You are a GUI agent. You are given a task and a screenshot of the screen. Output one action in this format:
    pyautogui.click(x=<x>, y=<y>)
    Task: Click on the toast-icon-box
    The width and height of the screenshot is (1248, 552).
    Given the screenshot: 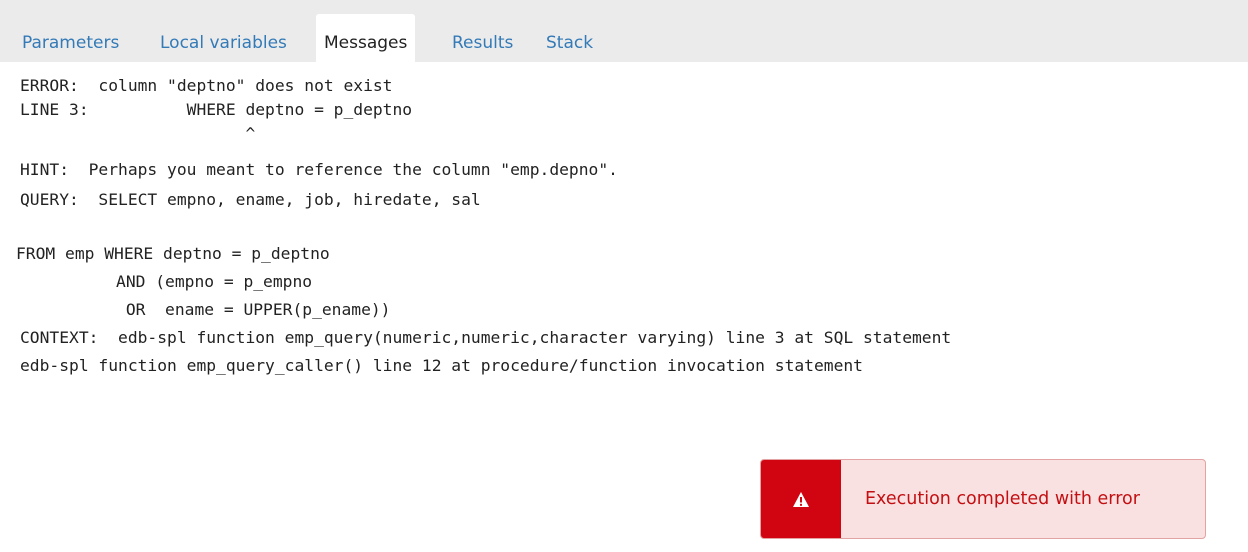 What is the action you would take?
    pyautogui.click(x=801, y=499)
    